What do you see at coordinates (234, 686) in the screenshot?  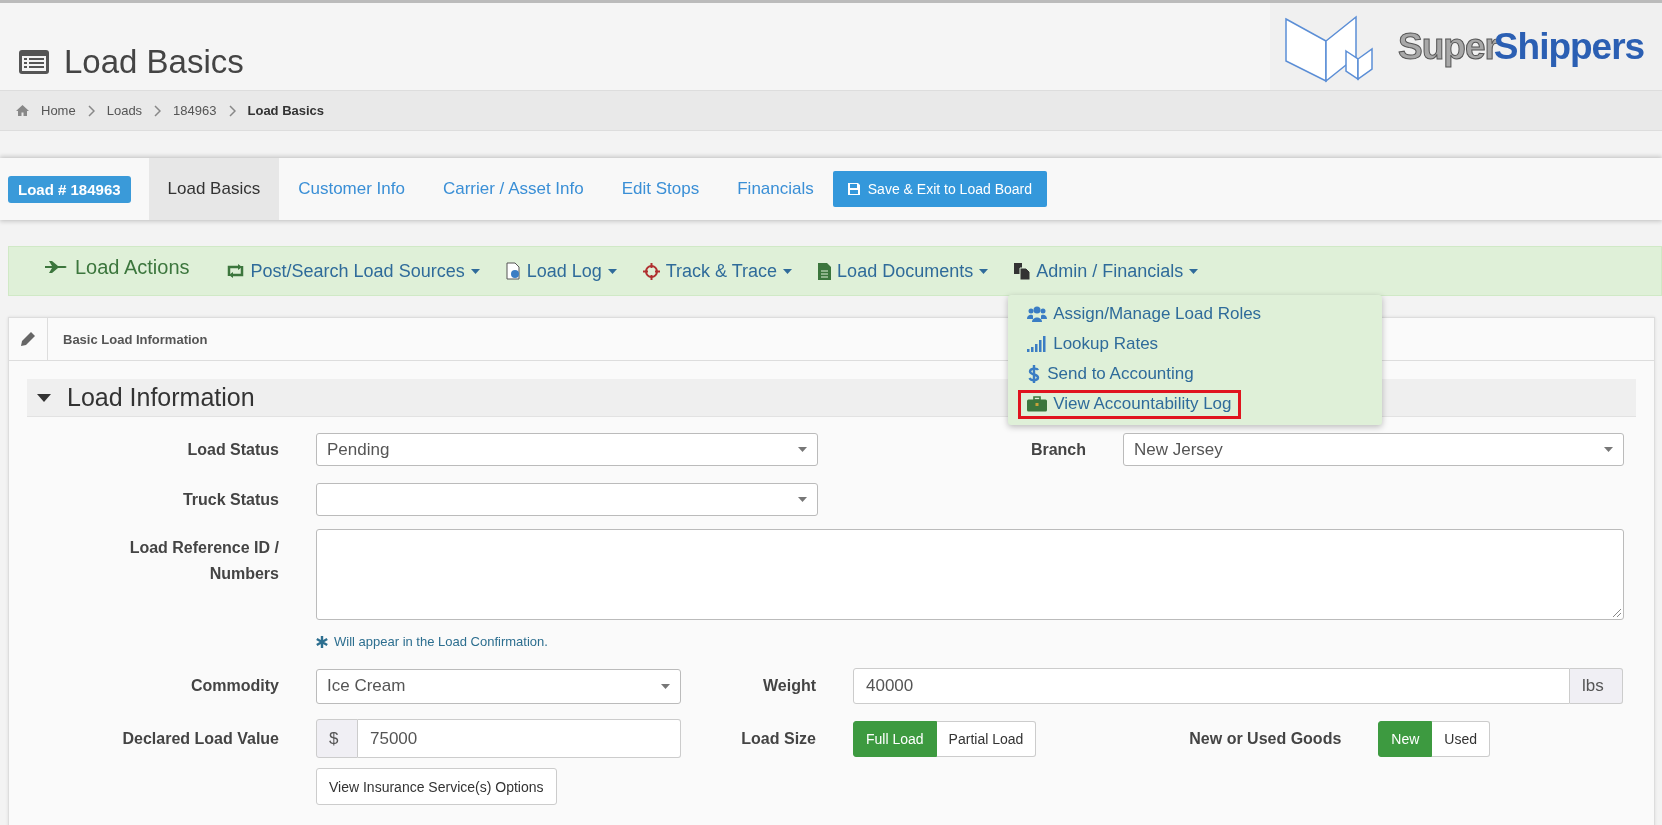 I see `field-label: Commodity` at bounding box center [234, 686].